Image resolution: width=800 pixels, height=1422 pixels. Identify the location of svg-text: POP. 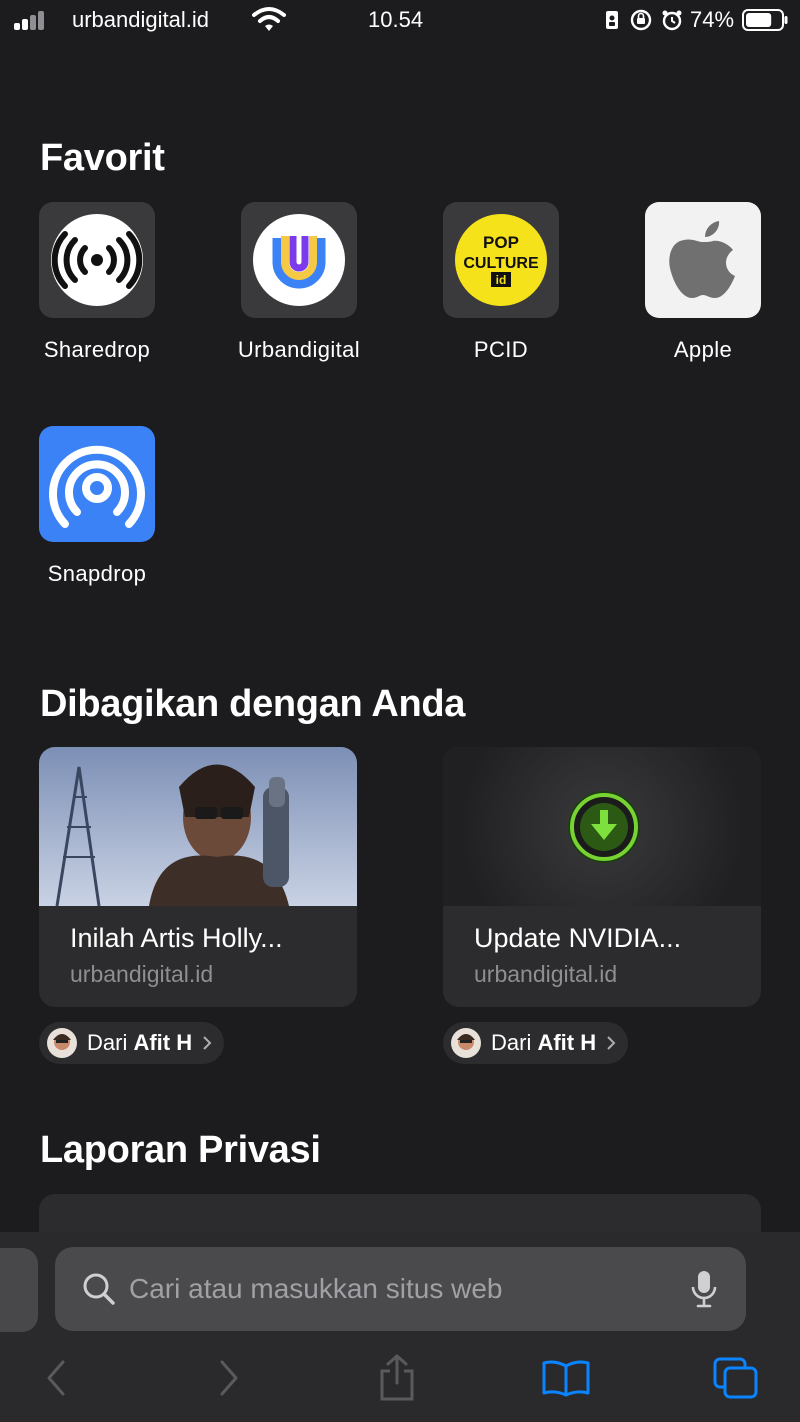
(501, 242).